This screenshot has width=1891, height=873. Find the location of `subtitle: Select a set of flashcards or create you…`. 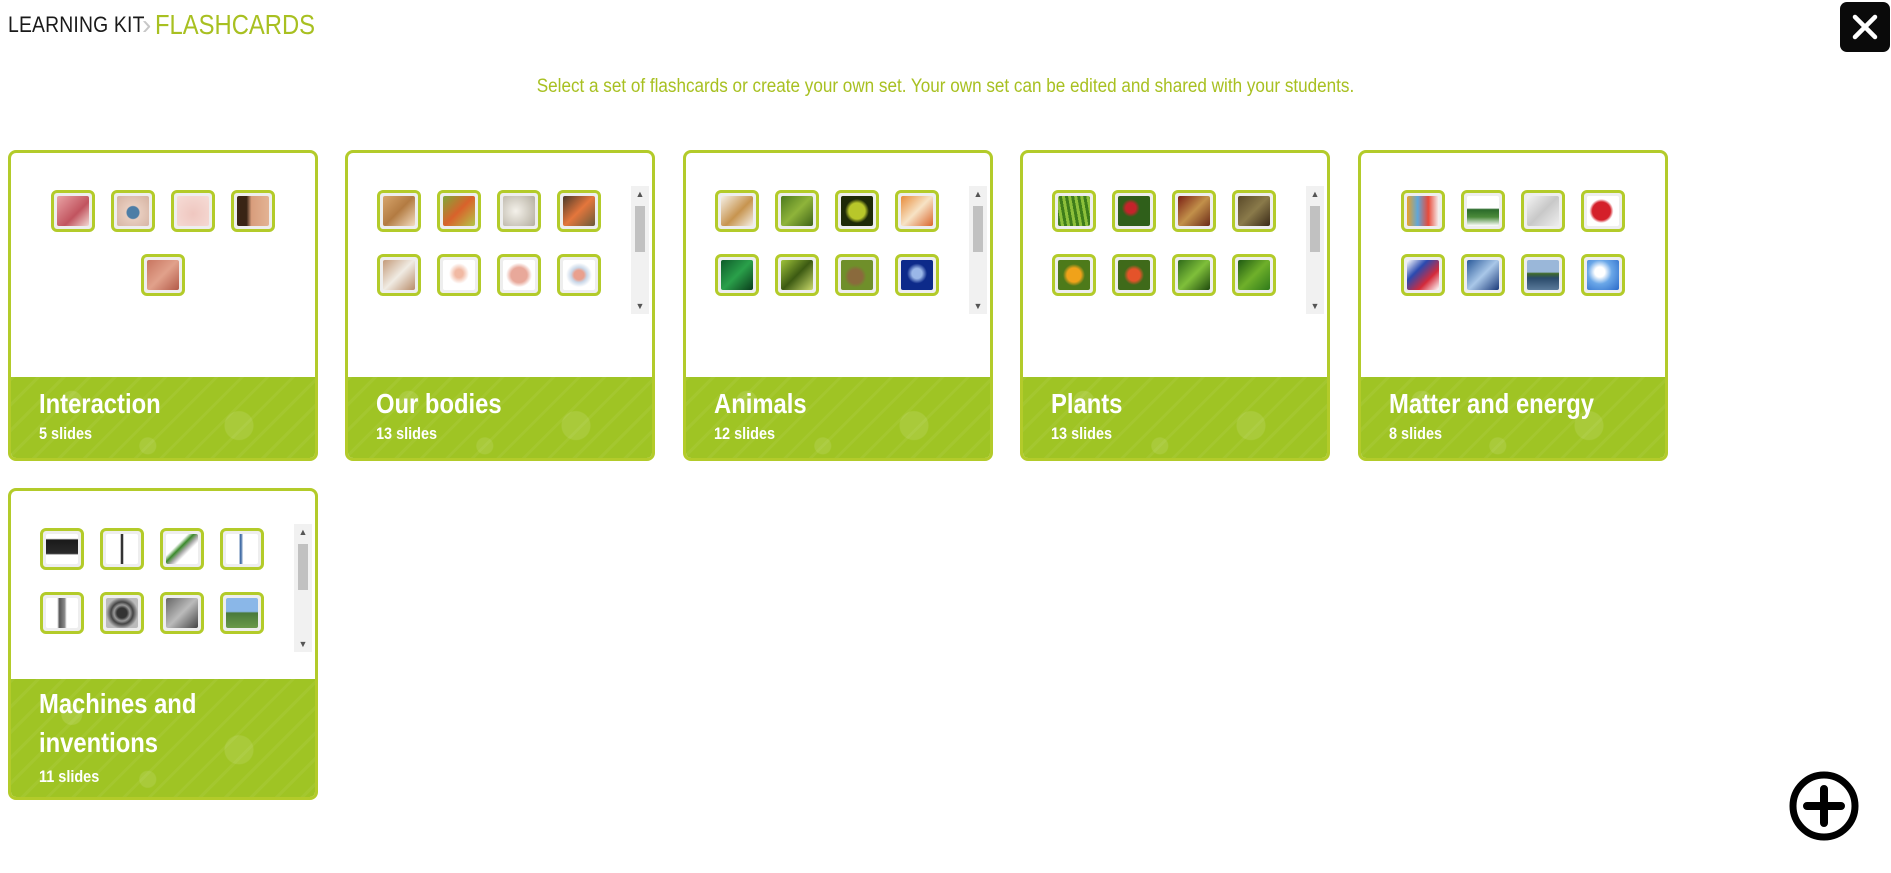

subtitle: Select a set of flashcards or create you… is located at coordinates (945, 86).